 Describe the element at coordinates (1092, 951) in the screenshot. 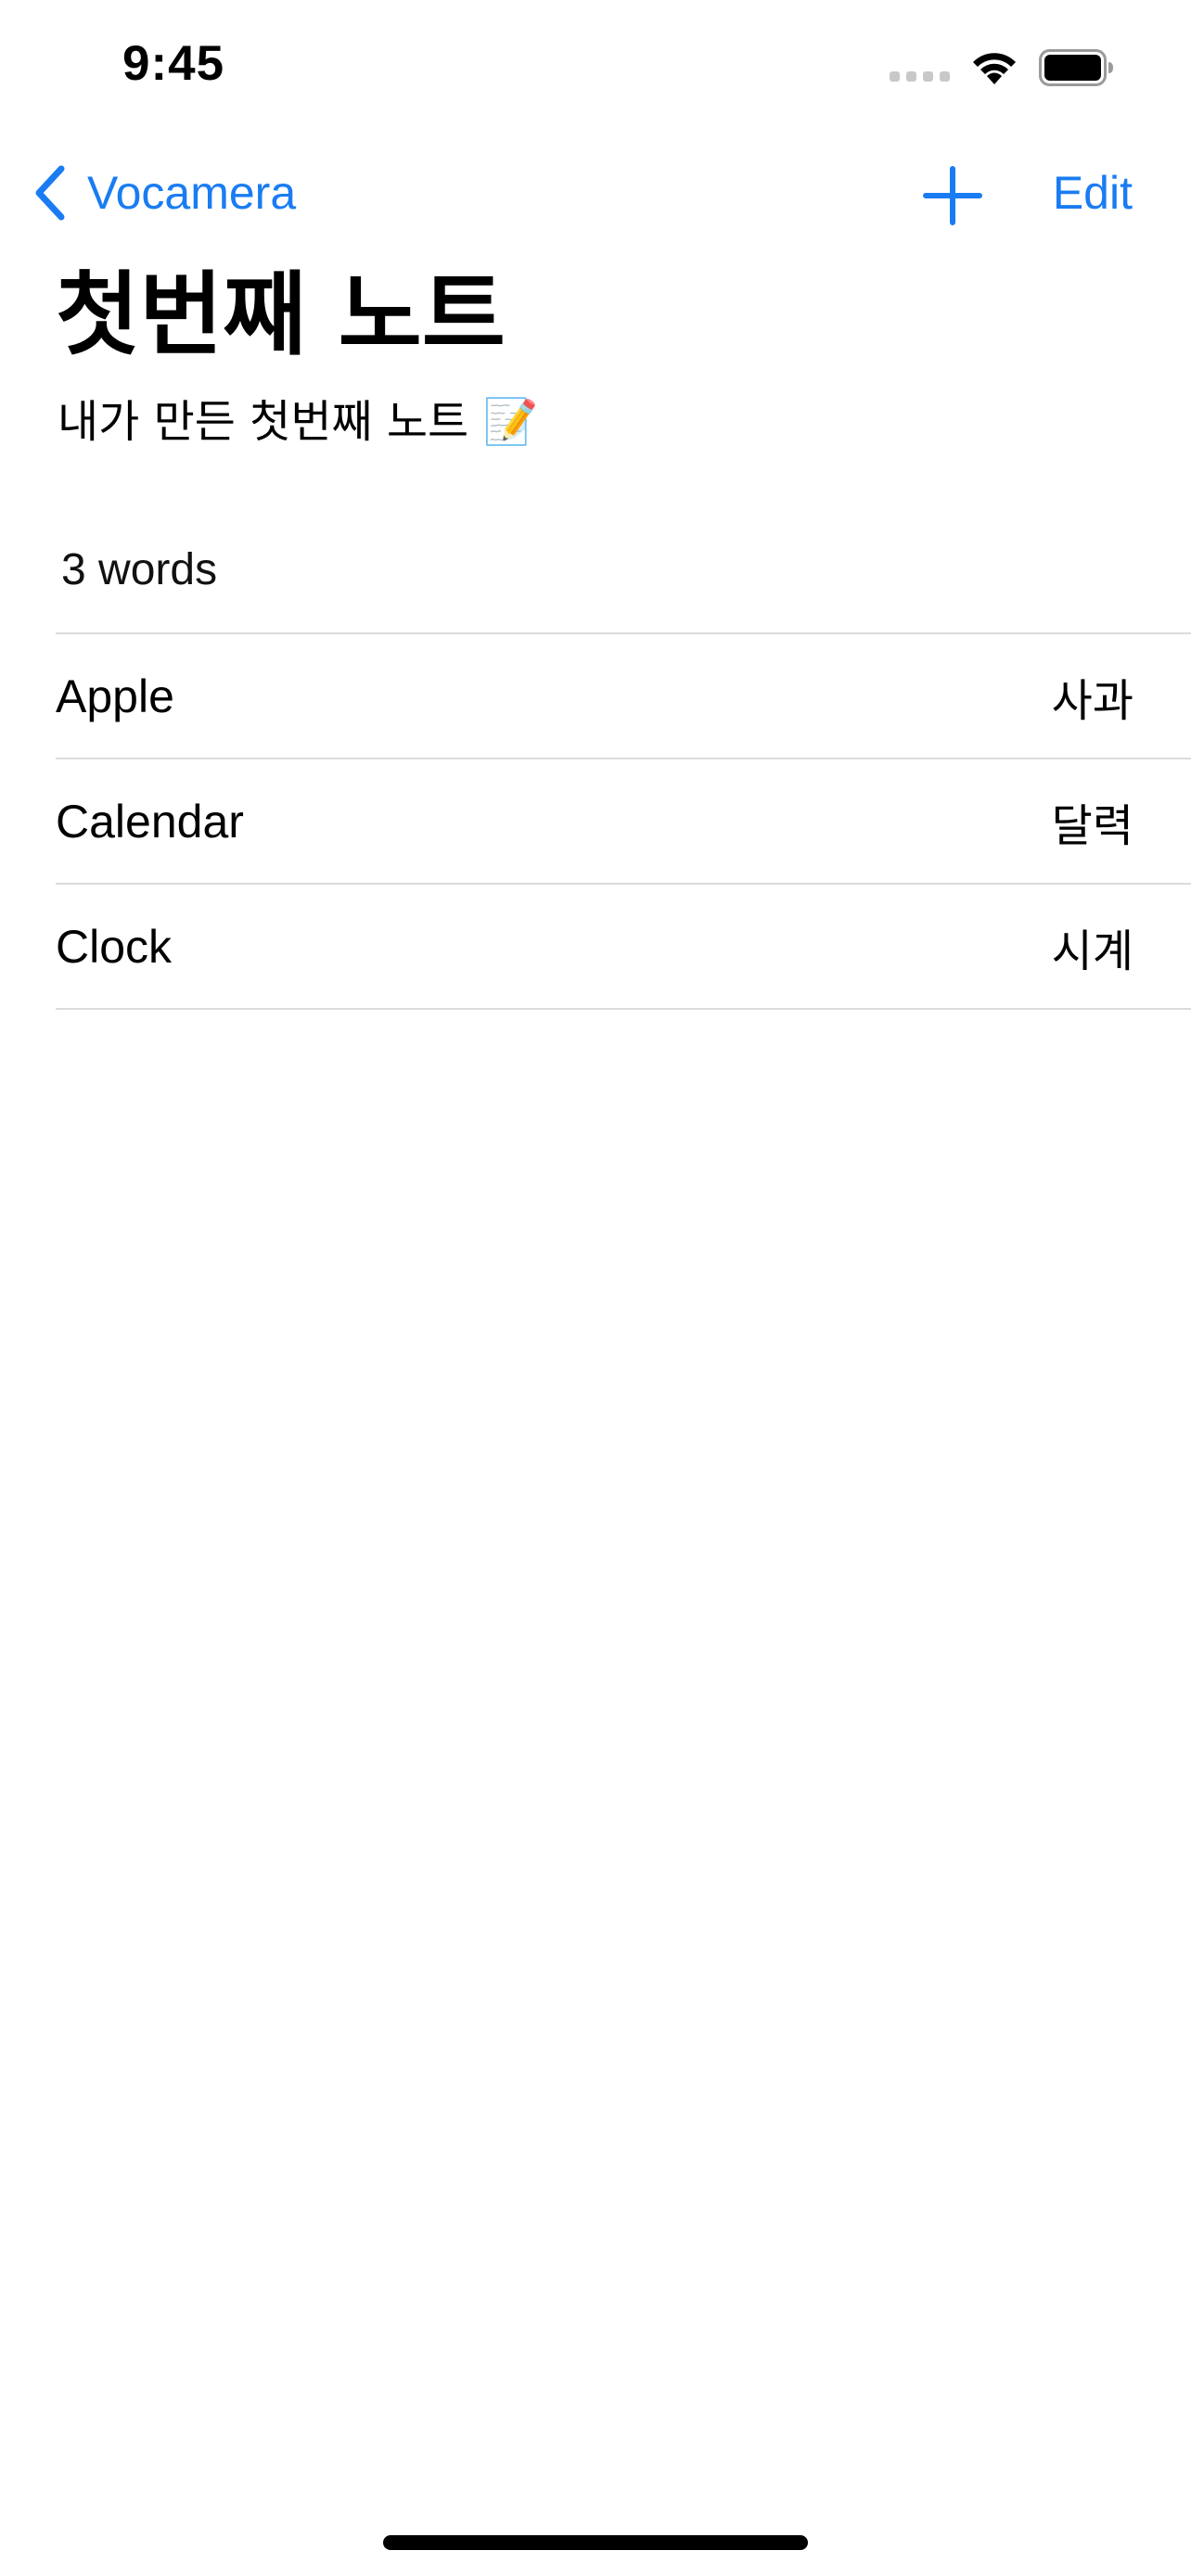

I see `word-meaning: 시계` at that location.